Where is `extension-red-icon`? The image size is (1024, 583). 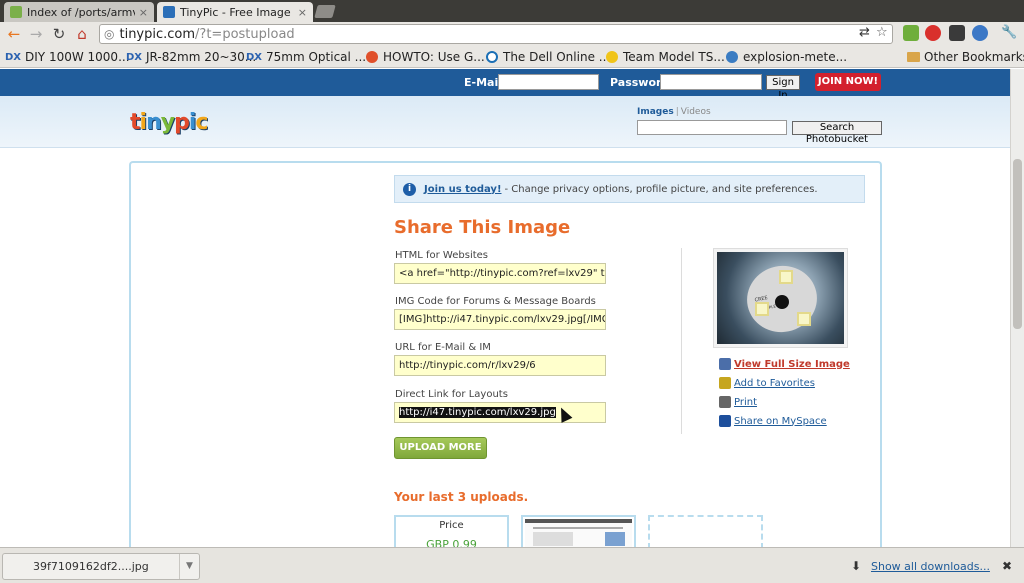 extension-red-icon is located at coordinates (933, 33).